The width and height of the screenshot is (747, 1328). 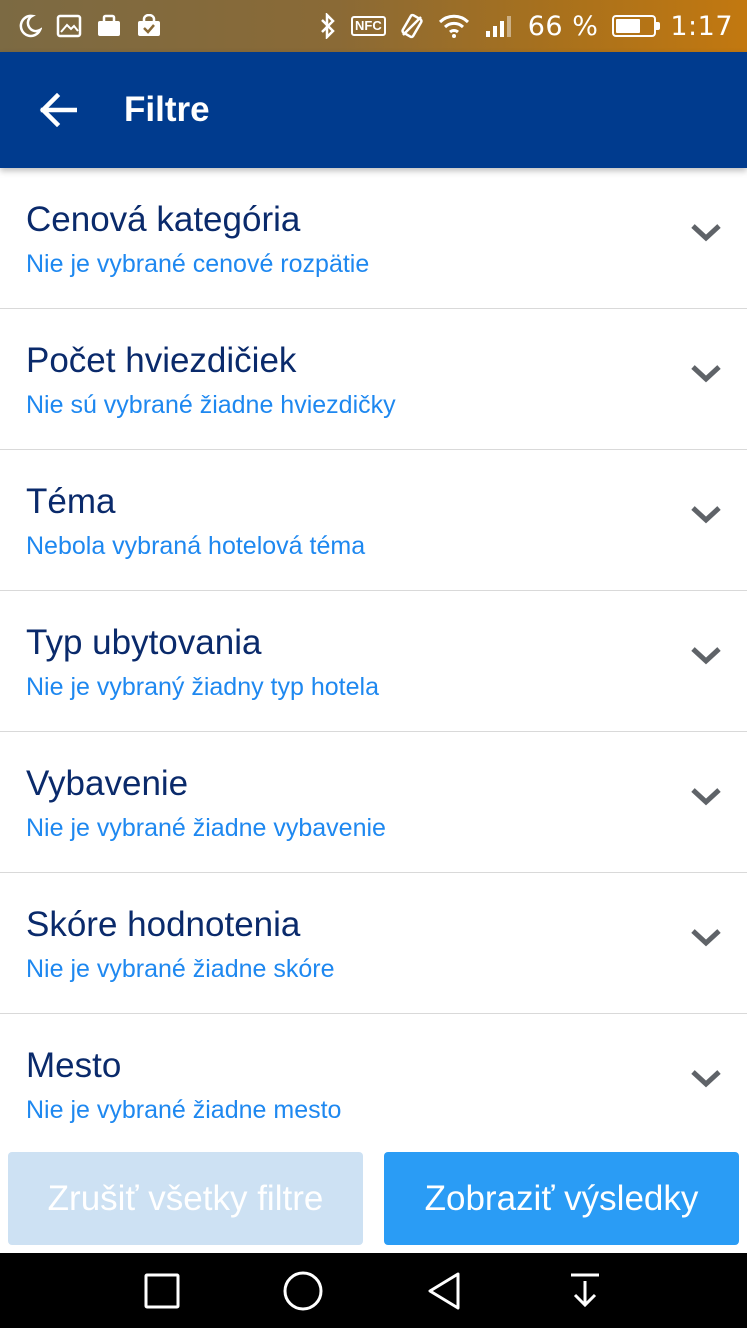 I want to click on notification-pull-icon, so click(x=585, y=1290).